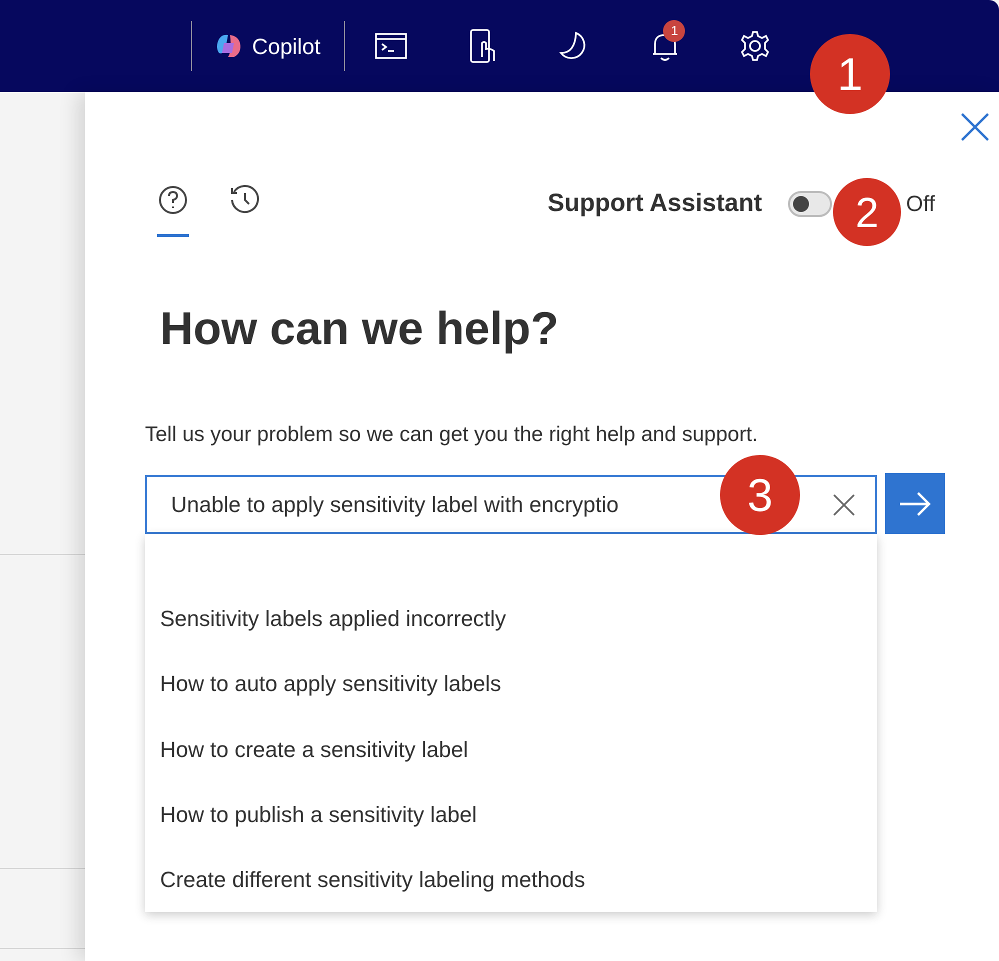  I want to click on terminal-icon, so click(391, 46).